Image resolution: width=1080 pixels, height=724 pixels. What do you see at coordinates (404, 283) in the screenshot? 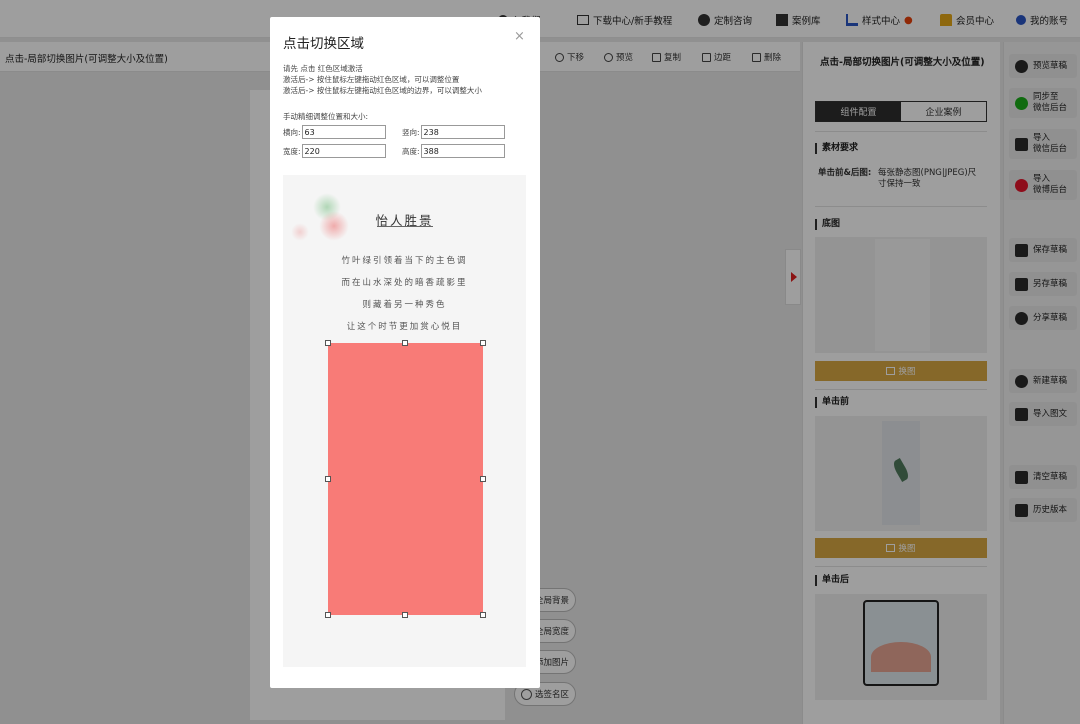
I see `preview-line-2: 而在山水深处的暗香疏影里` at bounding box center [404, 283].